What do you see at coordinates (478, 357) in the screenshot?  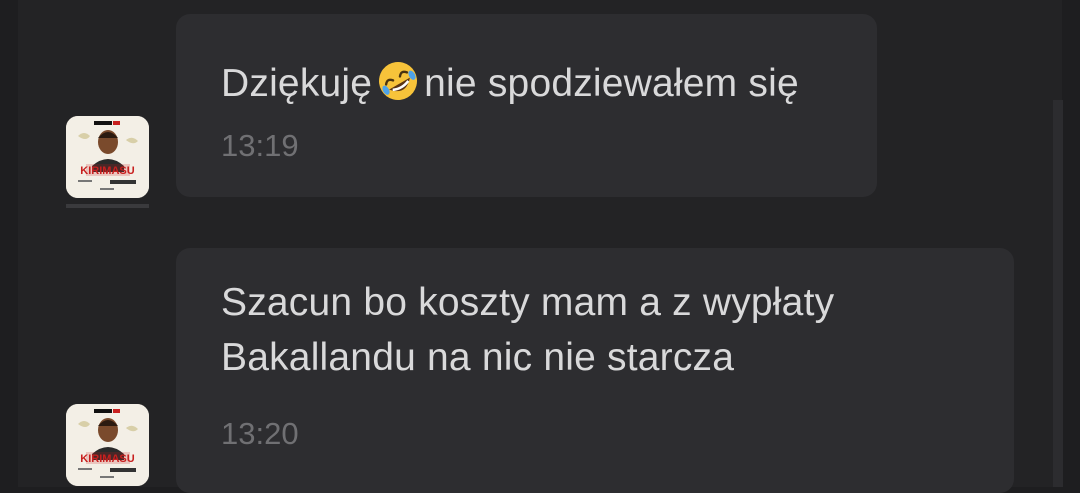 I see `message-text-line-2: Bakallandu na nic nie starcza` at bounding box center [478, 357].